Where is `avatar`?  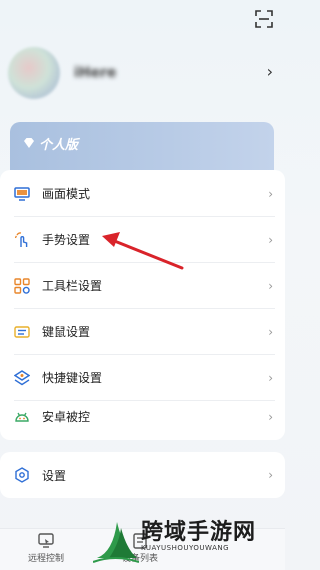
avatar is located at coordinates (34, 73).